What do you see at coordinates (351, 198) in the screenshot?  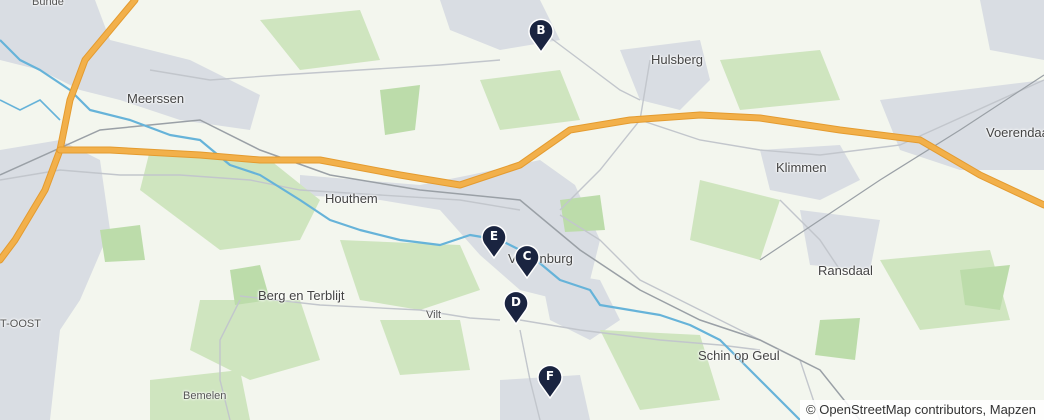 I see `place-label-houthem: Houthem` at bounding box center [351, 198].